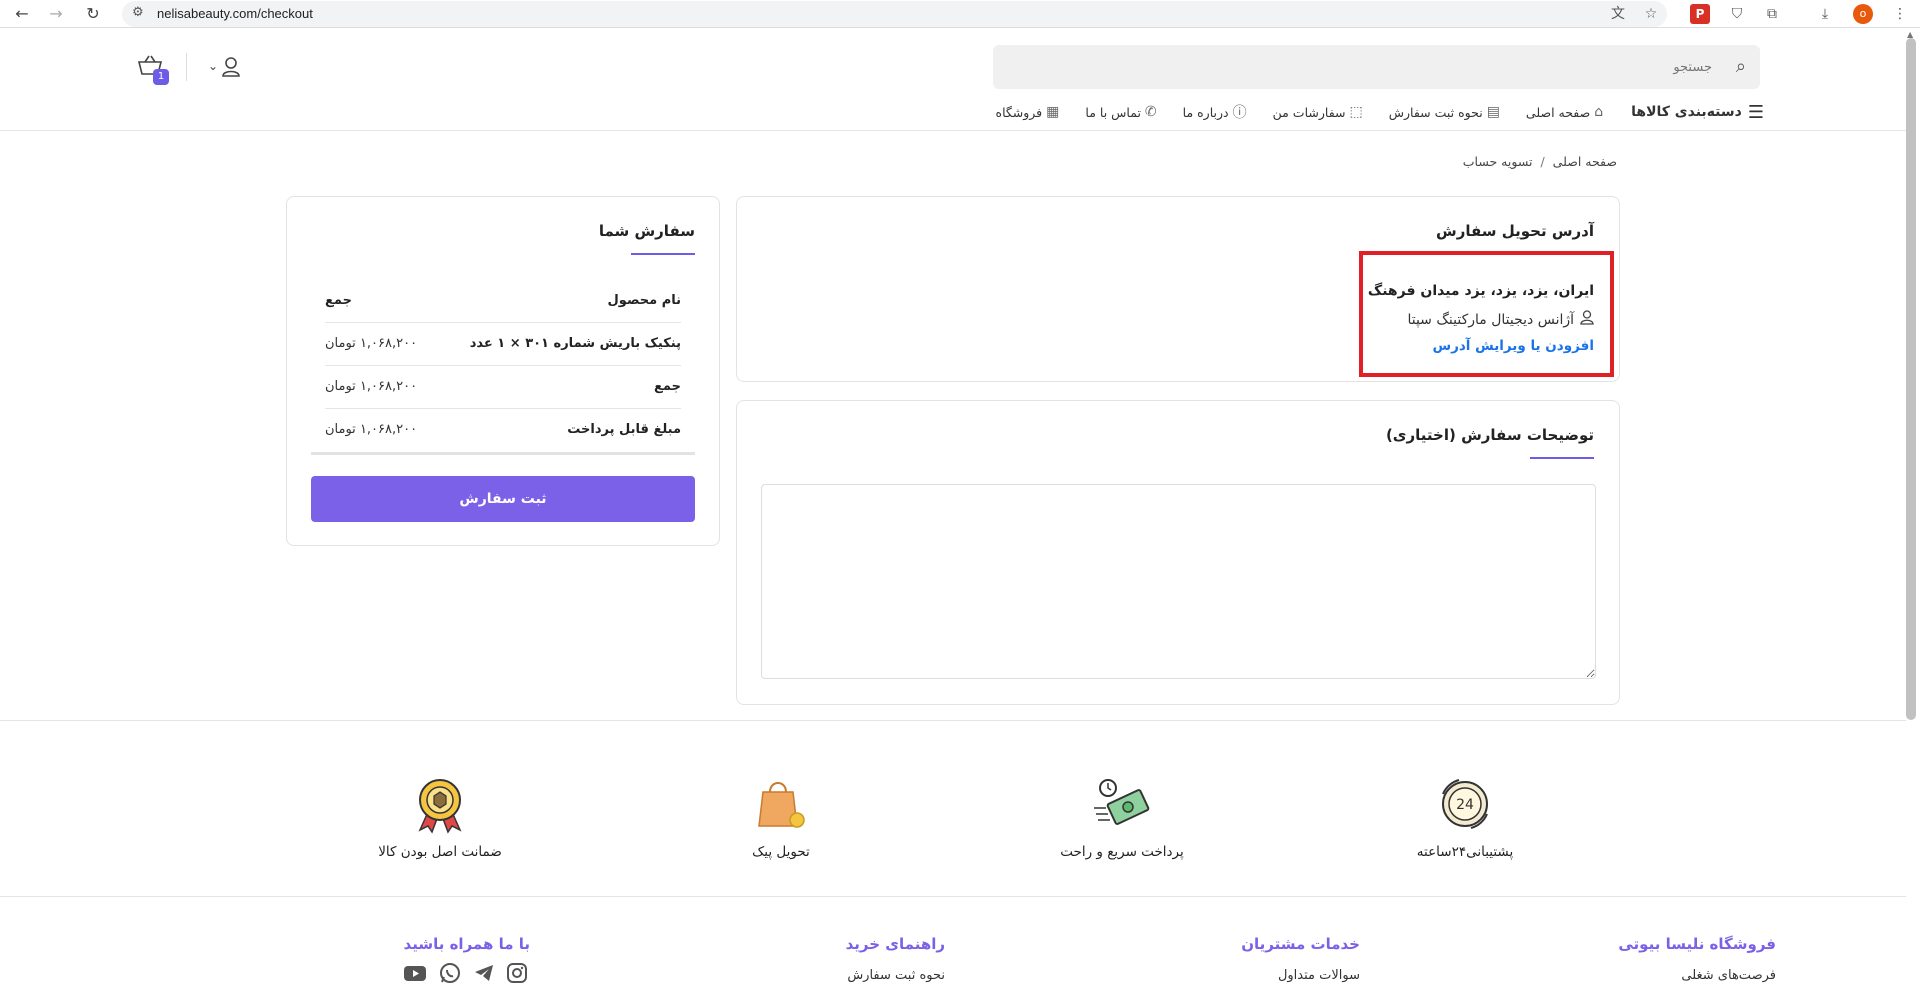  Describe the element at coordinates (1122, 852) in the screenshot. I see `feature-label: پرداخت سریع و راحت` at that location.